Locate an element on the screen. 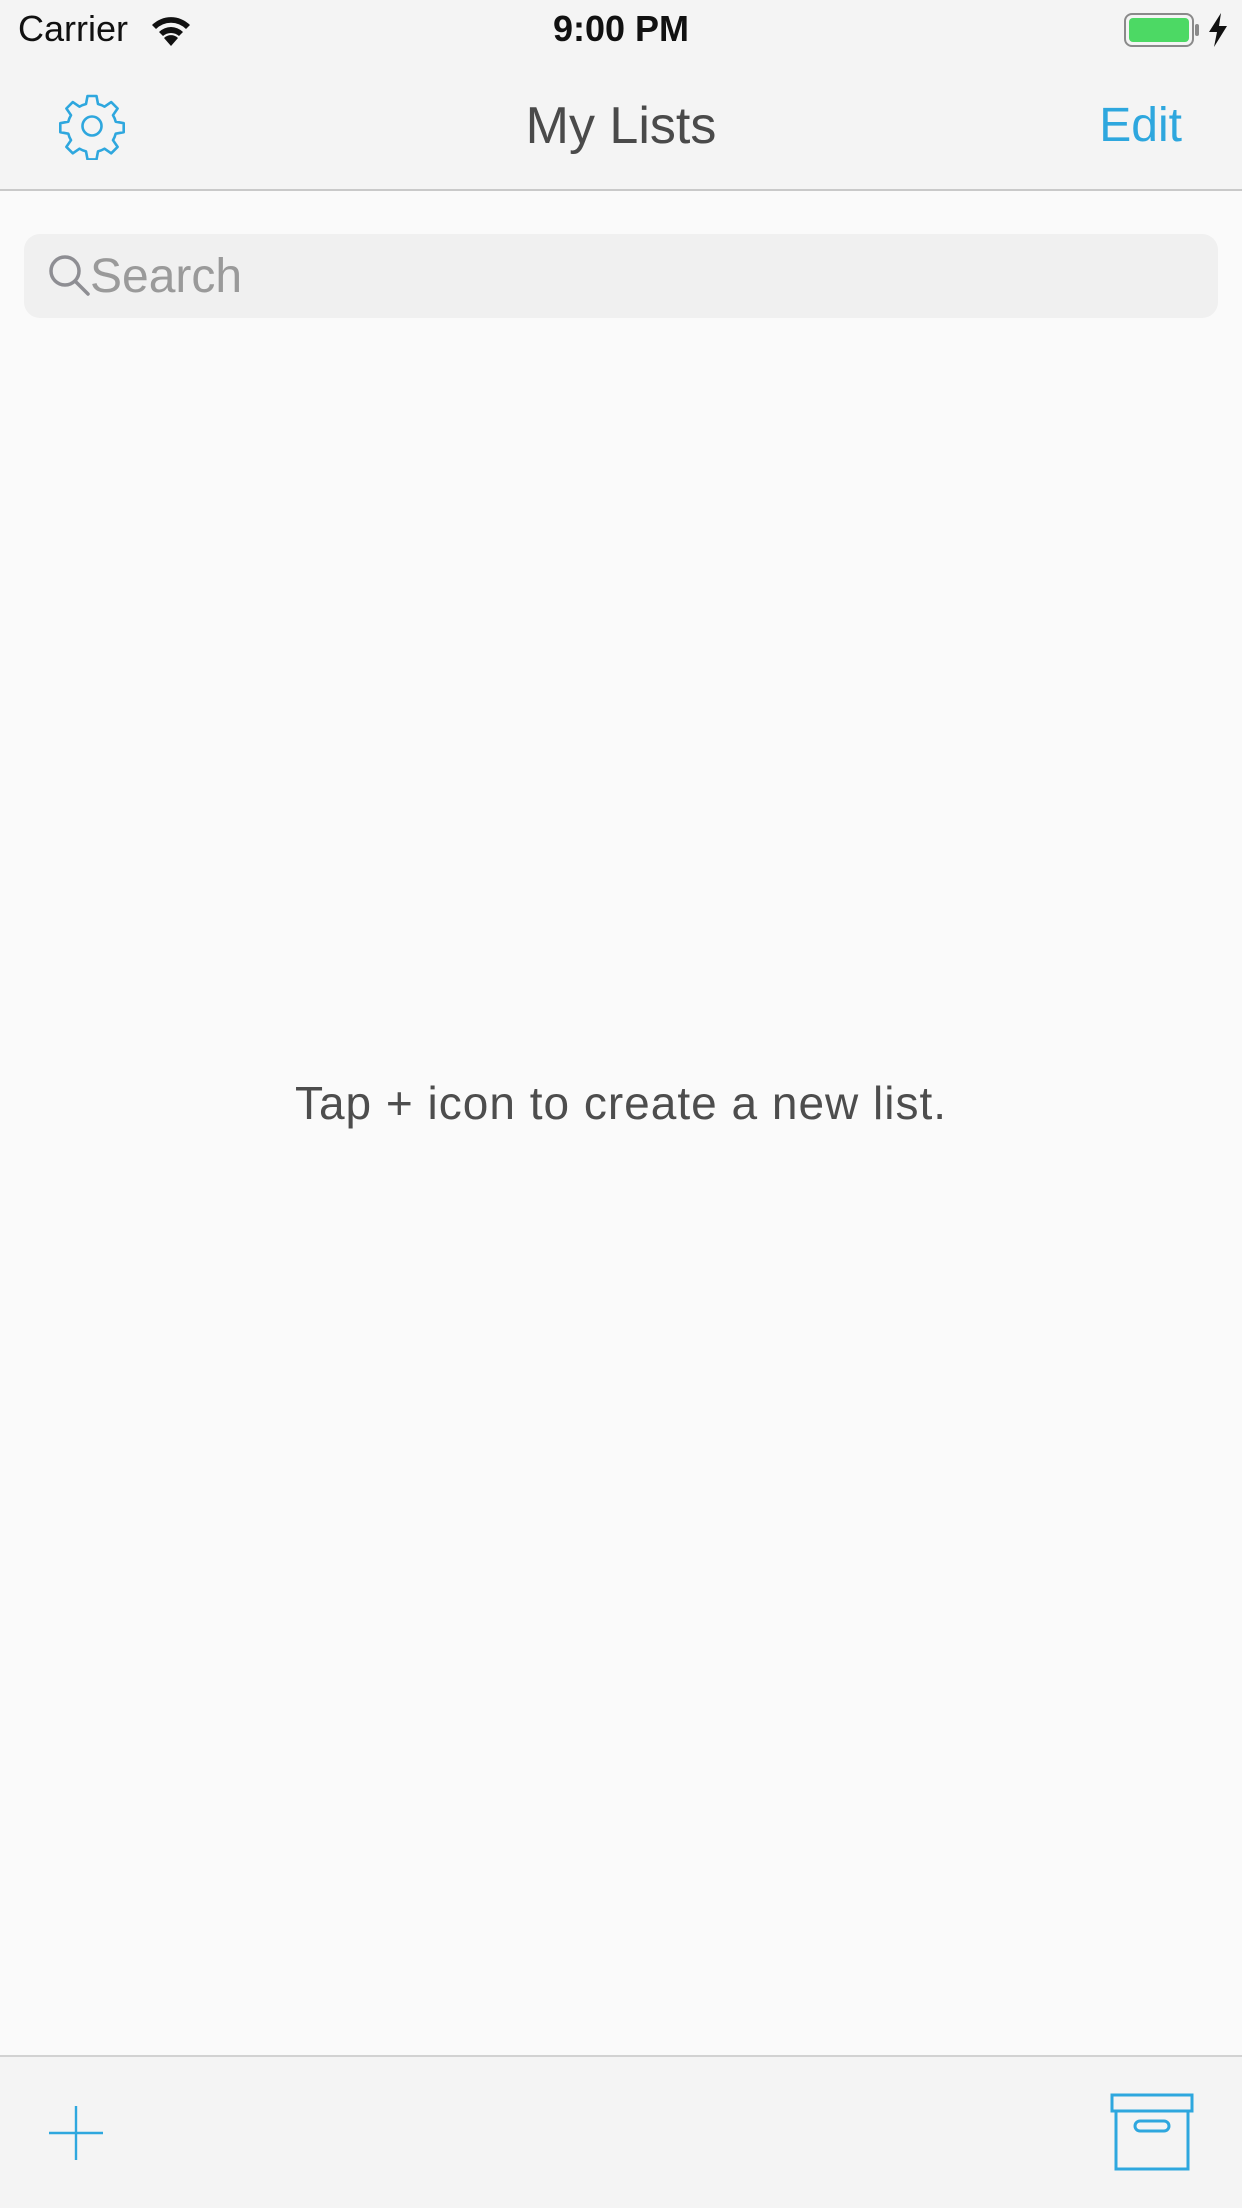 The height and width of the screenshot is (2208, 1242). status-time: 9:00 PM is located at coordinates (621, 28).